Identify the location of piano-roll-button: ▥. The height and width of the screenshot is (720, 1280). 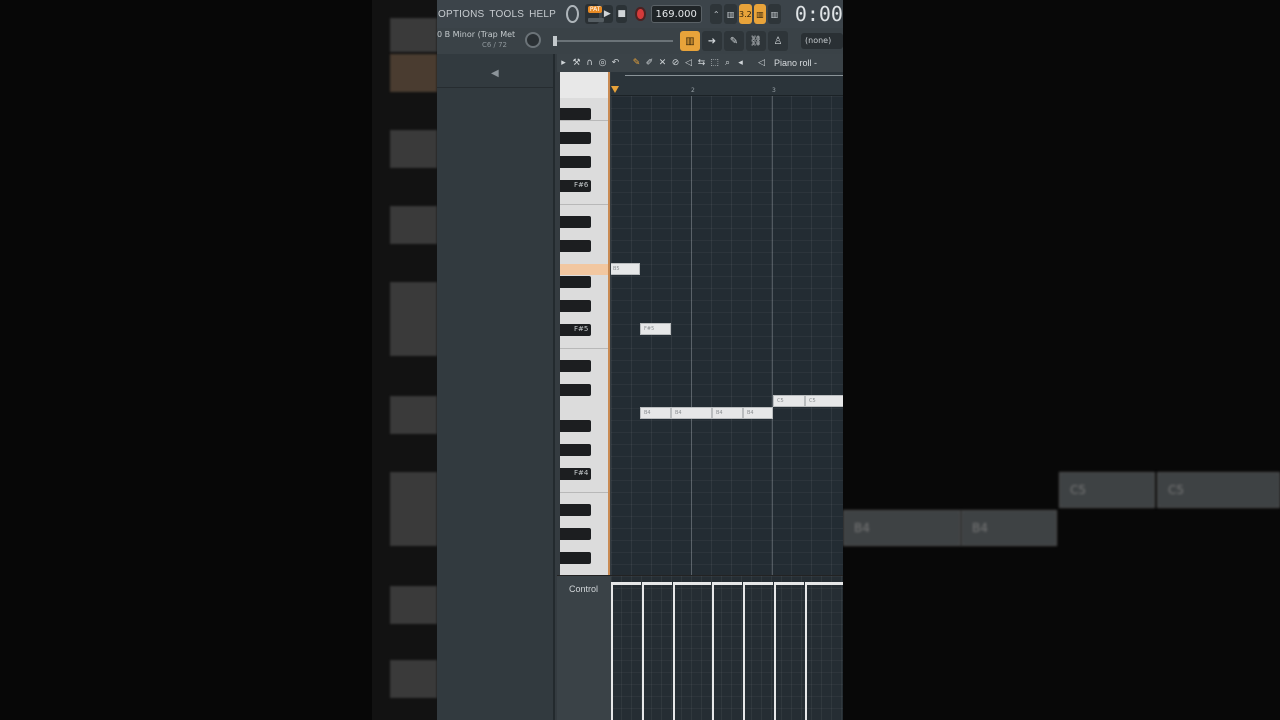
(690, 41).